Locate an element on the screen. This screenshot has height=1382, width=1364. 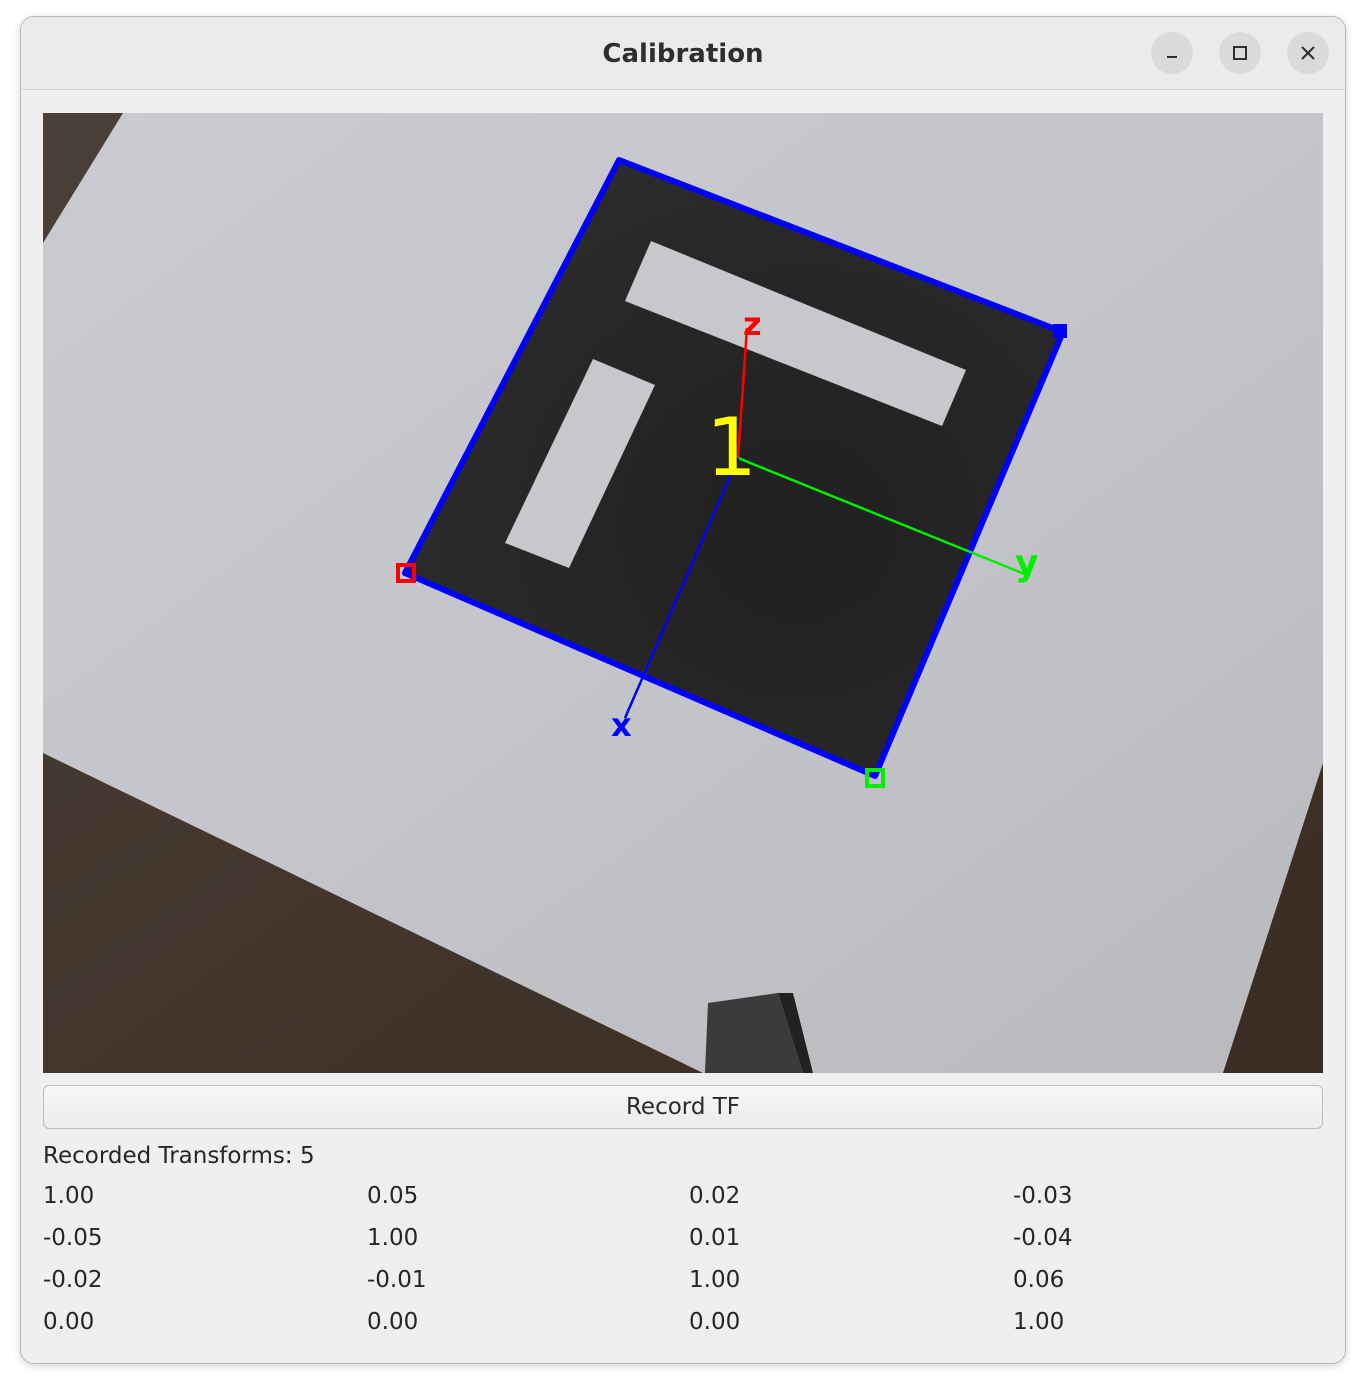
corner-marker-top-right is located at coordinates (1060, 331).